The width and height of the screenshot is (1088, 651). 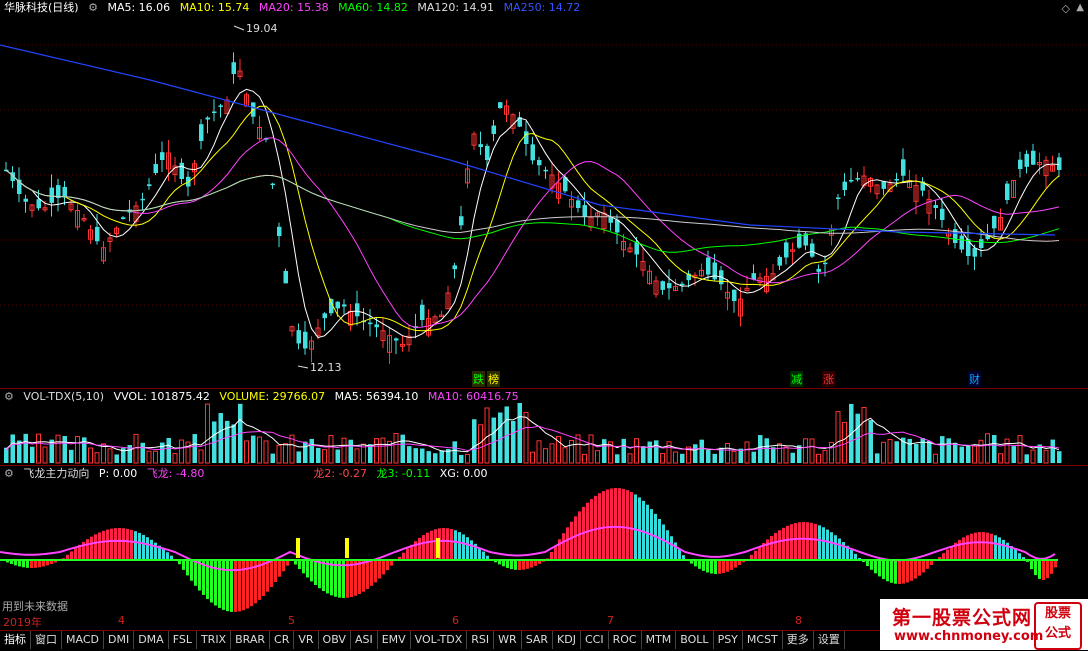 What do you see at coordinates (439, 640) in the screenshot?
I see `tab-13: VOL-TDX` at bounding box center [439, 640].